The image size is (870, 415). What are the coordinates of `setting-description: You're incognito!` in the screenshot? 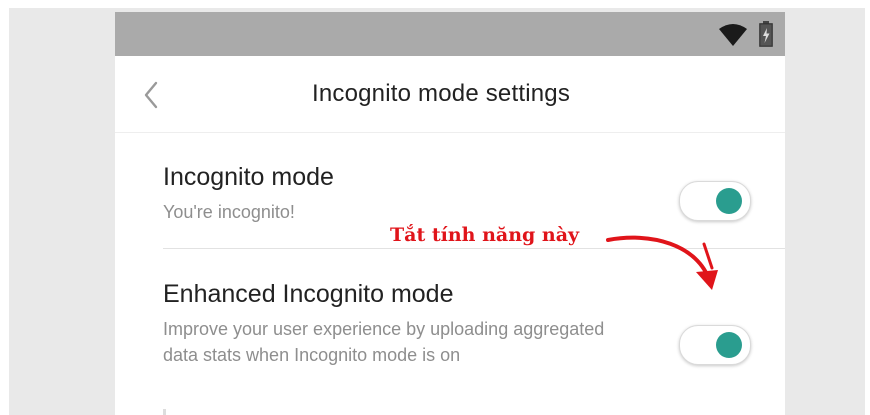 It's located at (229, 212).